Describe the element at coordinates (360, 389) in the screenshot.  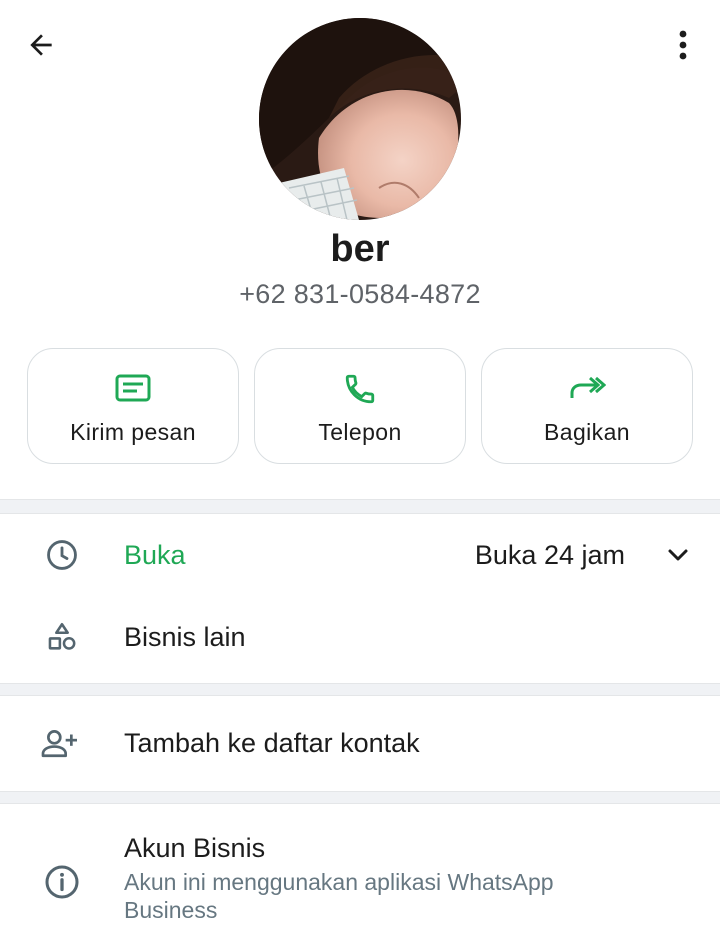
I see `phone-icon` at that location.